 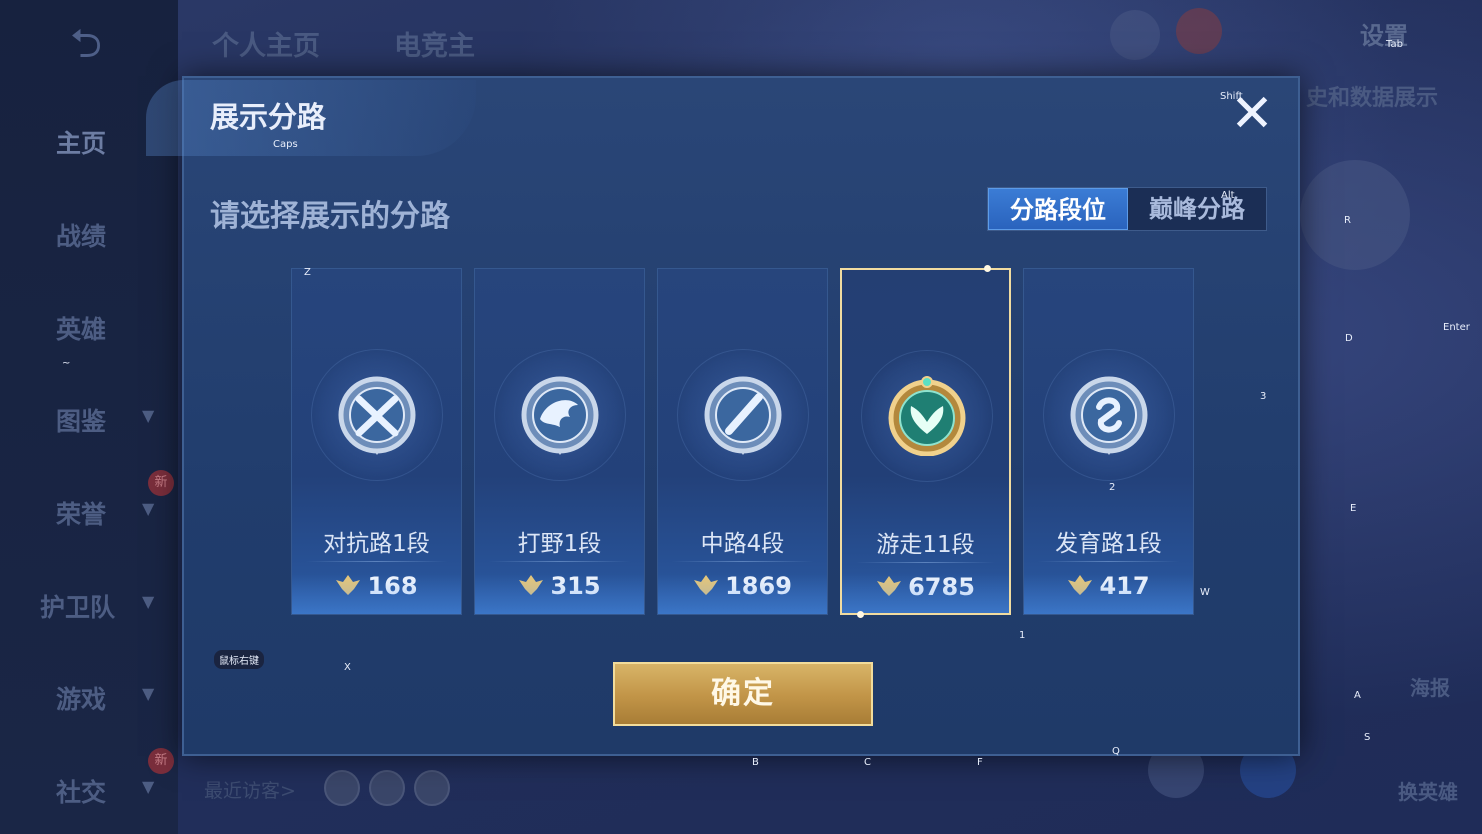 What do you see at coordinates (81, 514) in the screenshot?
I see `sidebar-item-label: 荣誉` at bounding box center [81, 514].